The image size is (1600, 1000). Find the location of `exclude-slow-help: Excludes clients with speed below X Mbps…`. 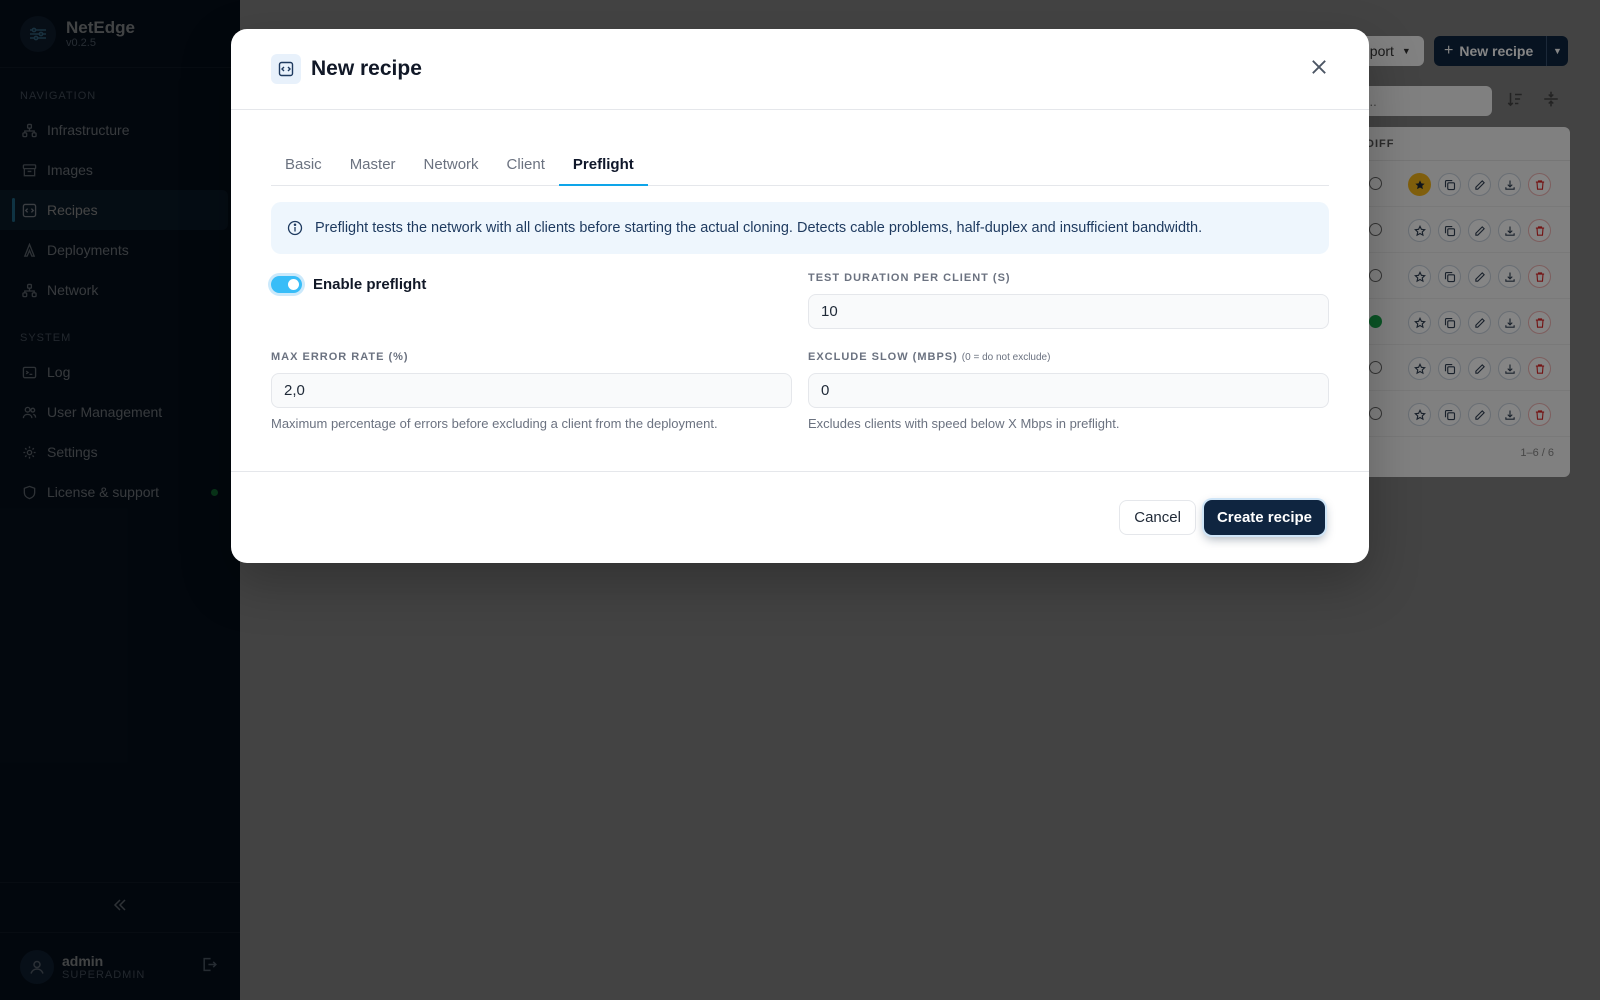

exclude-slow-help: Excludes clients with speed below X Mbps… is located at coordinates (964, 423).